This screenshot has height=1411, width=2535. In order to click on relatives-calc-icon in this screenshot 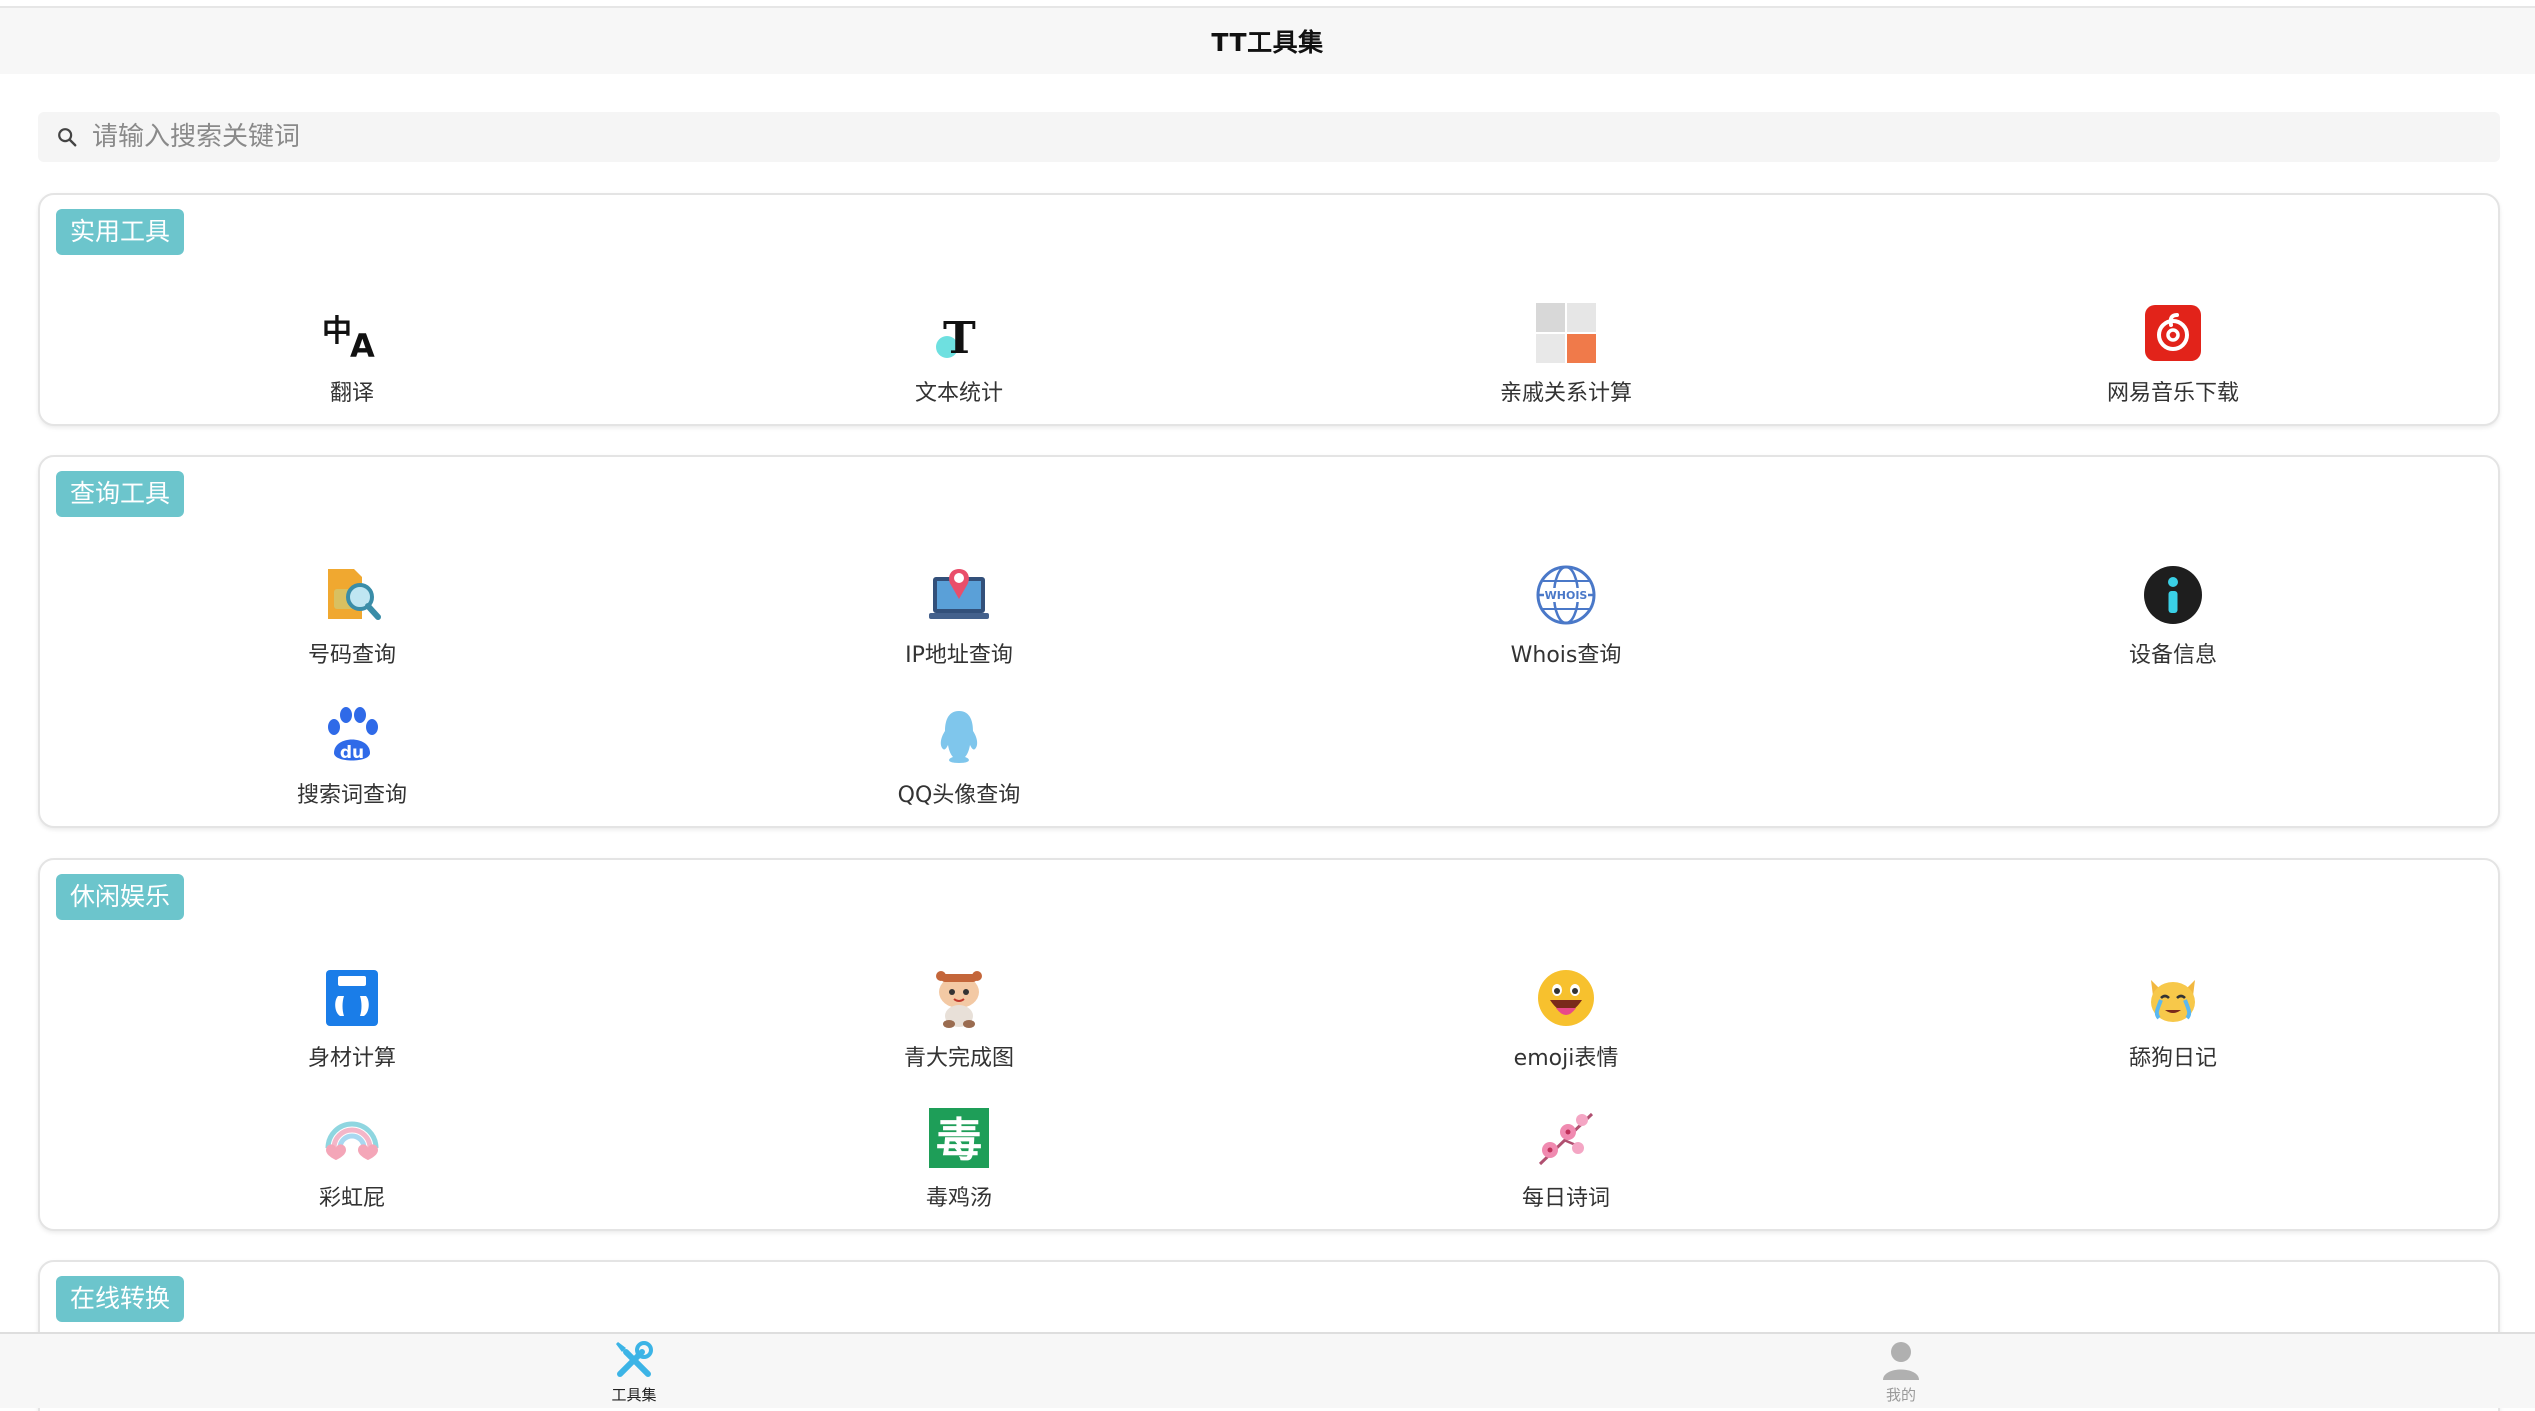, I will do `click(1566, 333)`.